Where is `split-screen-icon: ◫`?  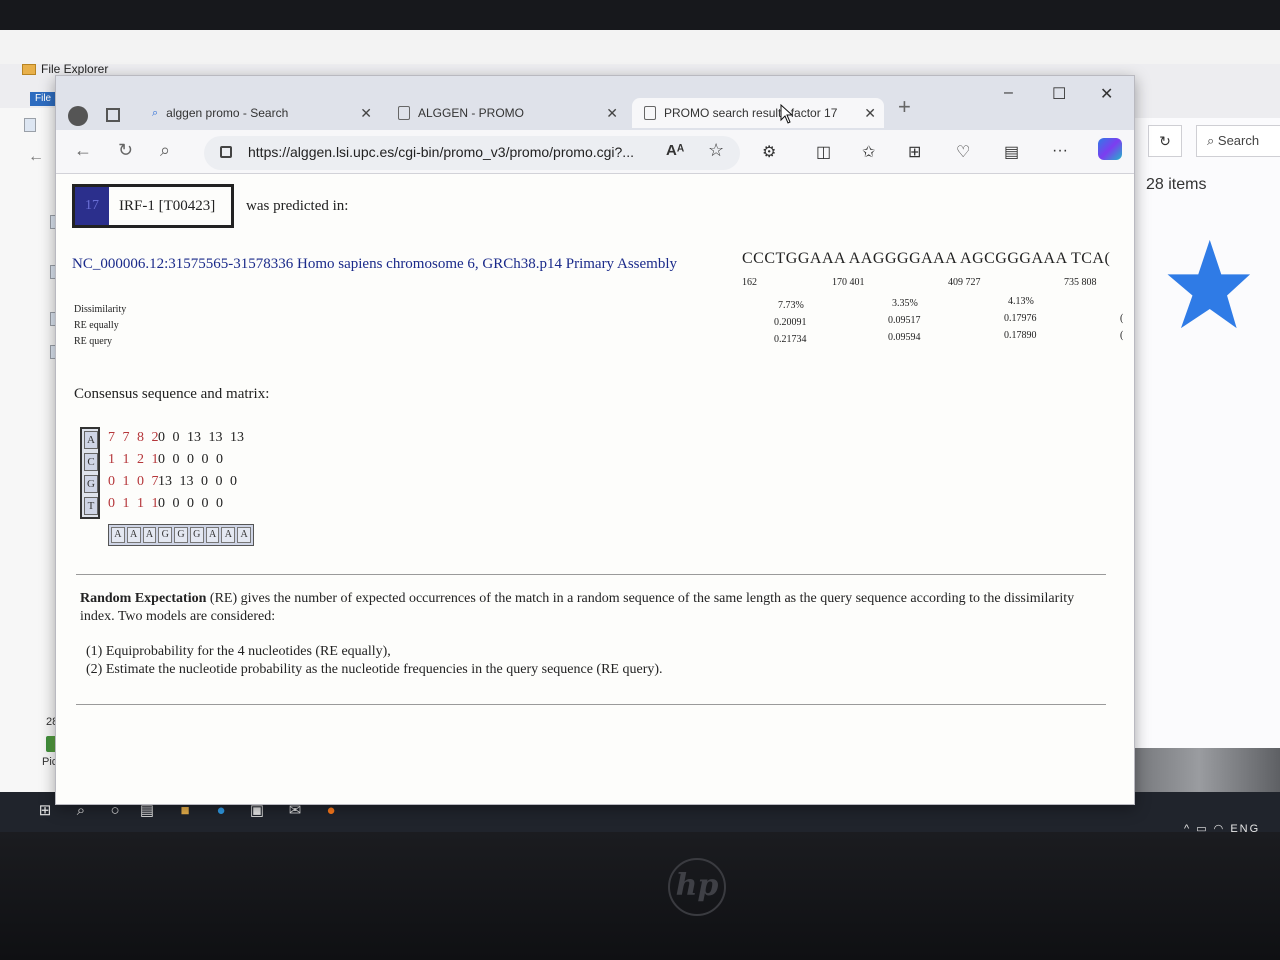 split-screen-icon: ◫ is located at coordinates (823, 152).